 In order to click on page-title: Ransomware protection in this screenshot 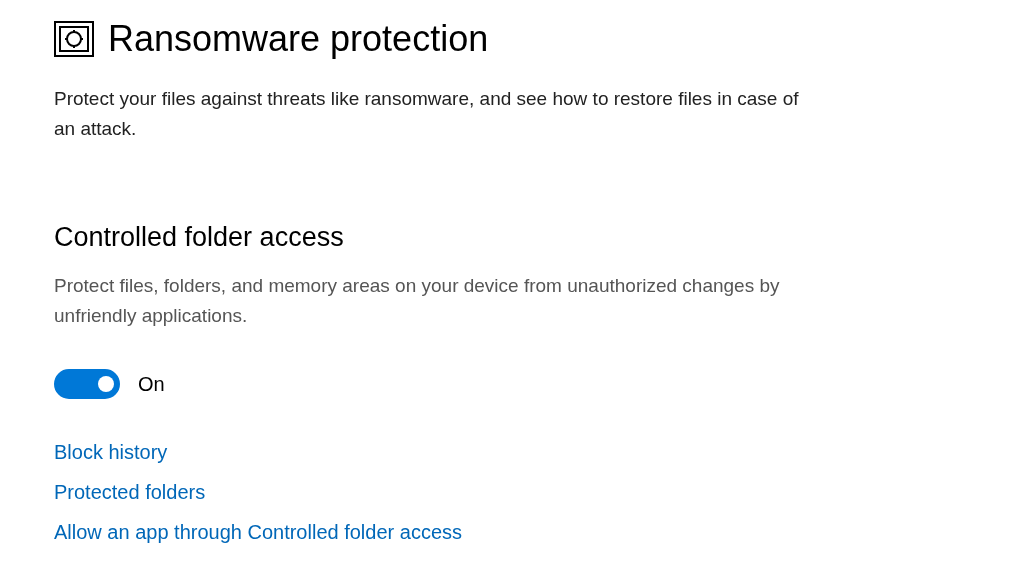, I will do `click(298, 39)`.